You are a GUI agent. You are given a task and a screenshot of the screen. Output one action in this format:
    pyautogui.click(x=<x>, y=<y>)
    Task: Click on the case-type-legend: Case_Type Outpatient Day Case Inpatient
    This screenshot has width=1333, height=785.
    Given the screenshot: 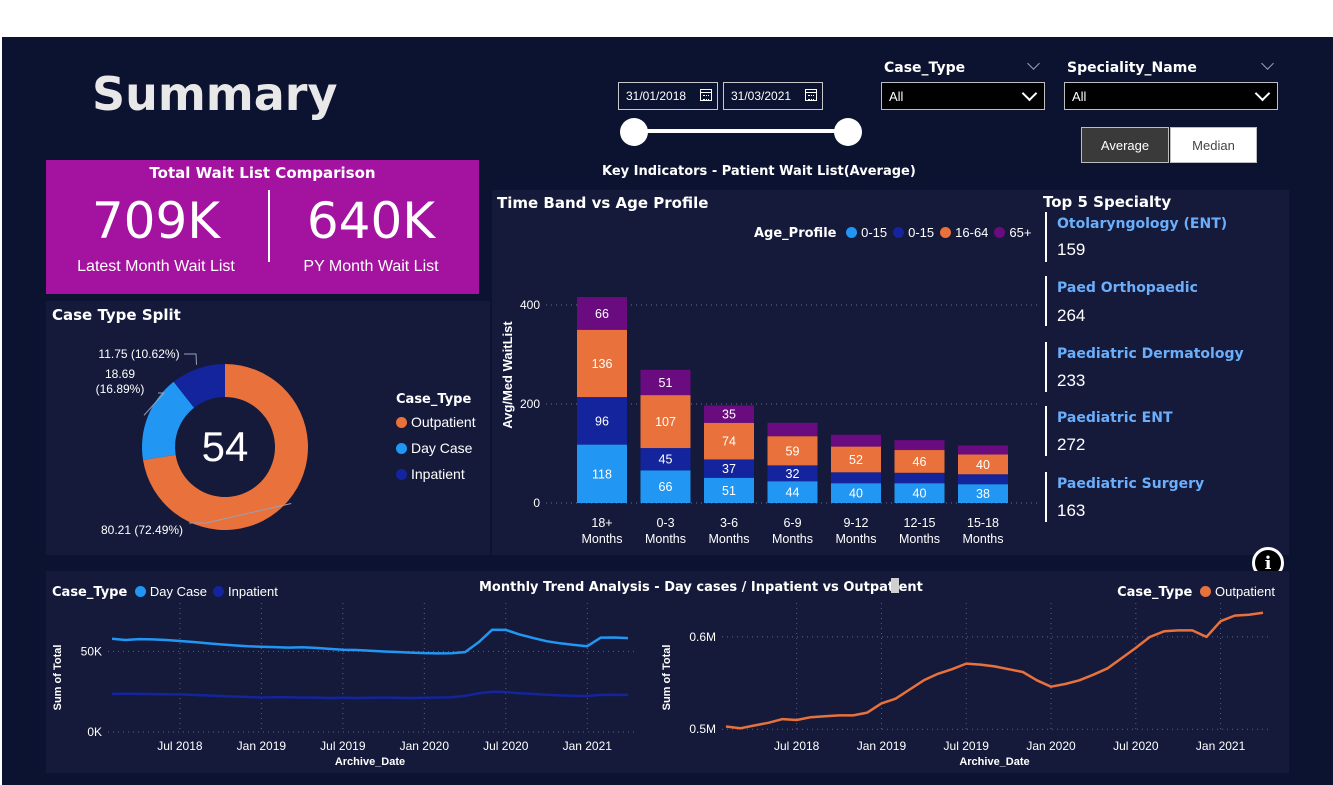 What is the action you would take?
    pyautogui.click(x=436, y=439)
    